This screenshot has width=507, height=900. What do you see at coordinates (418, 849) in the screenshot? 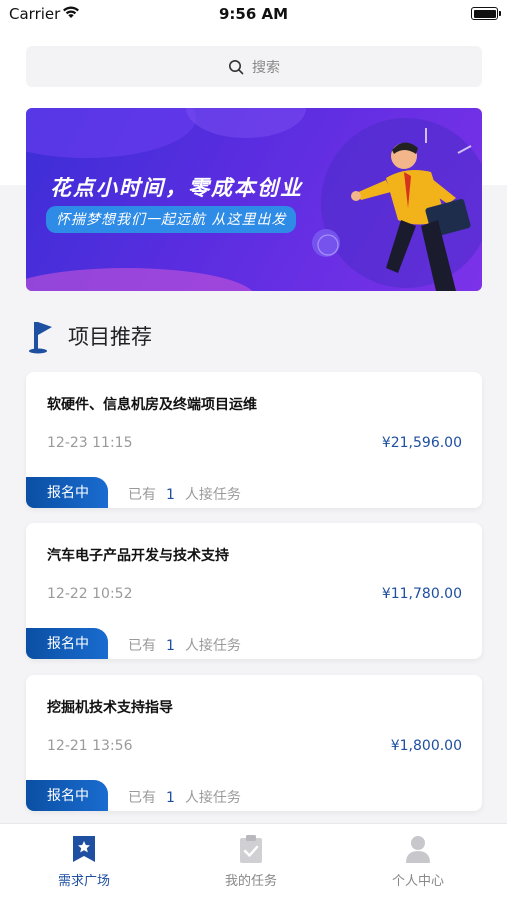
I see `person-icon` at bounding box center [418, 849].